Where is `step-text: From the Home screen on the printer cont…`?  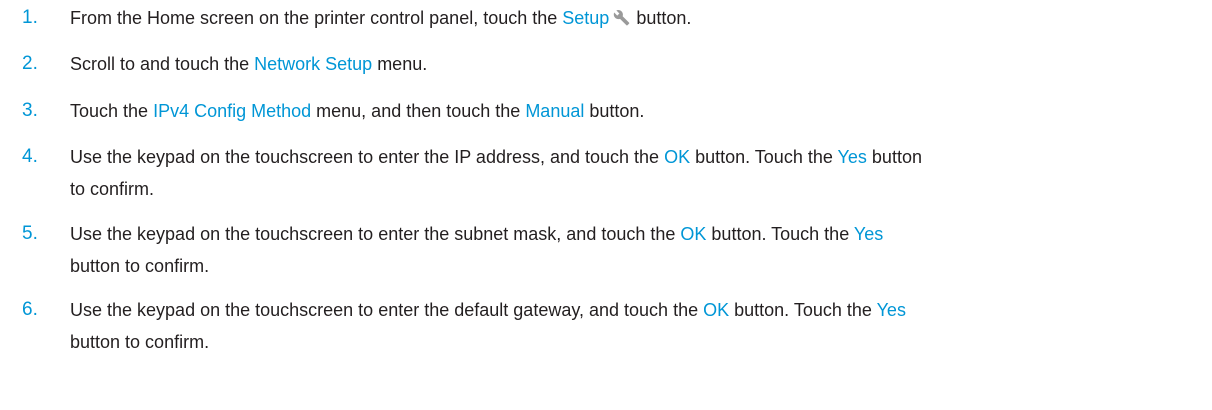 step-text: From the Home screen on the printer cont… is located at coordinates (635, 18).